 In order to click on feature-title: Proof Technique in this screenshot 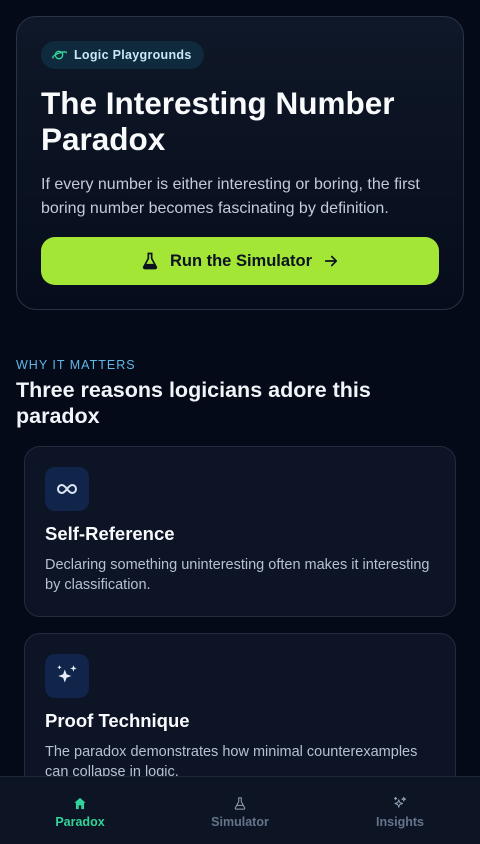, I will do `click(117, 720)`.